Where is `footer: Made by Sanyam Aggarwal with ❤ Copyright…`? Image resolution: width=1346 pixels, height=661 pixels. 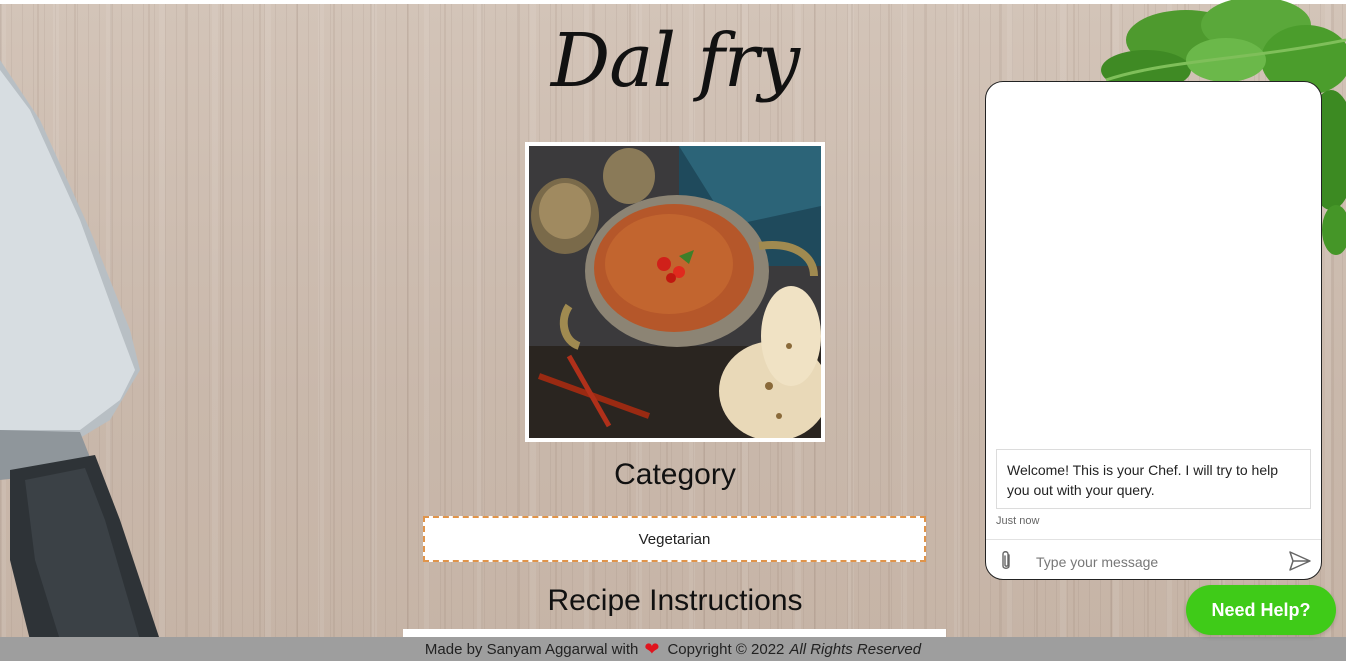 footer: Made by Sanyam Aggarwal with ❤ Copyright… is located at coordinates (673, 649).